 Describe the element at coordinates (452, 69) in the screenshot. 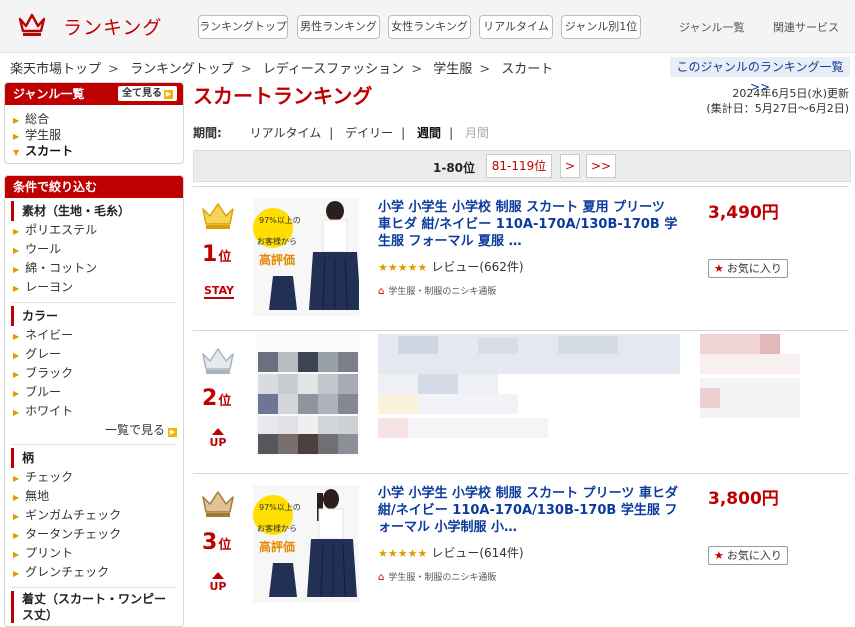

I see `breadcrumb-item: 学生服` at that location.